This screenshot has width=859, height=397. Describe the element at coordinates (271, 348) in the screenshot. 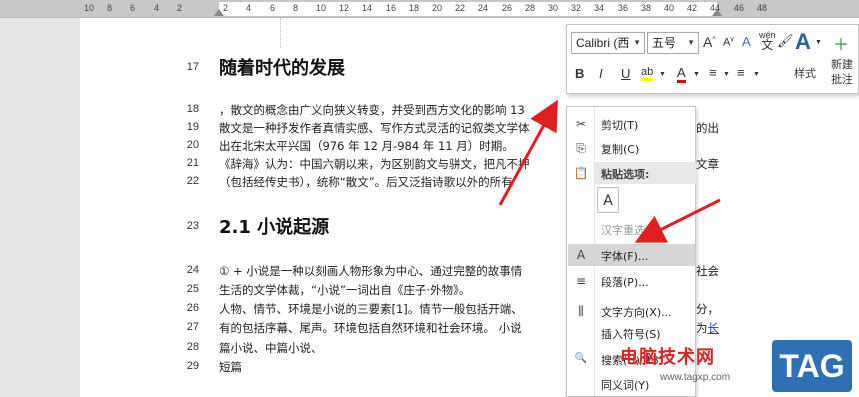

I see `text-line: 篇小说、中篇小说、` at that location.